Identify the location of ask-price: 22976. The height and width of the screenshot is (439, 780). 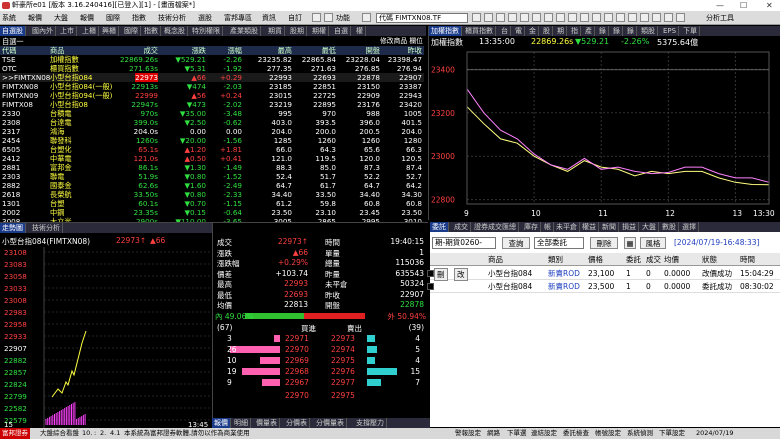
(343, 371).